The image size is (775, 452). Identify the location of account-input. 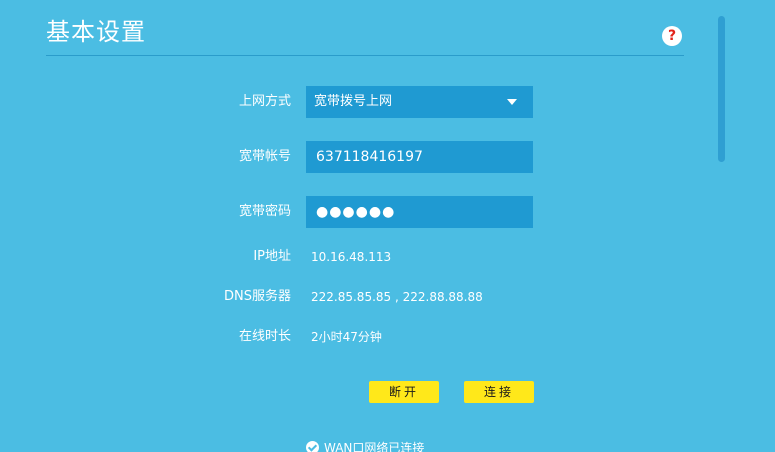
(419, 157).